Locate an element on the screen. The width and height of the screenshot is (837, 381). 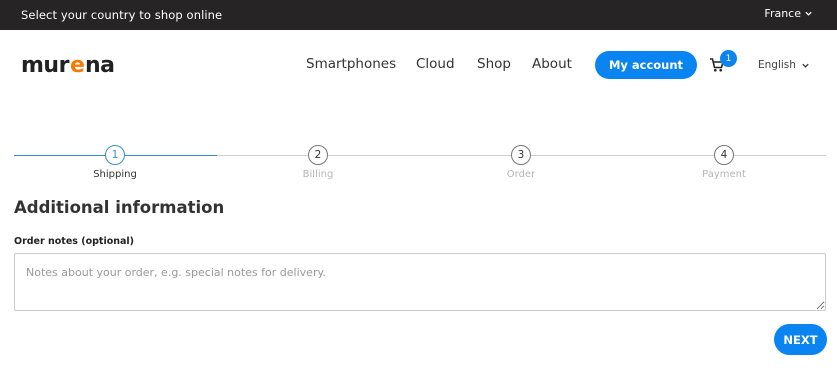
country-dropdown: France is located at coordinates (788, 13).